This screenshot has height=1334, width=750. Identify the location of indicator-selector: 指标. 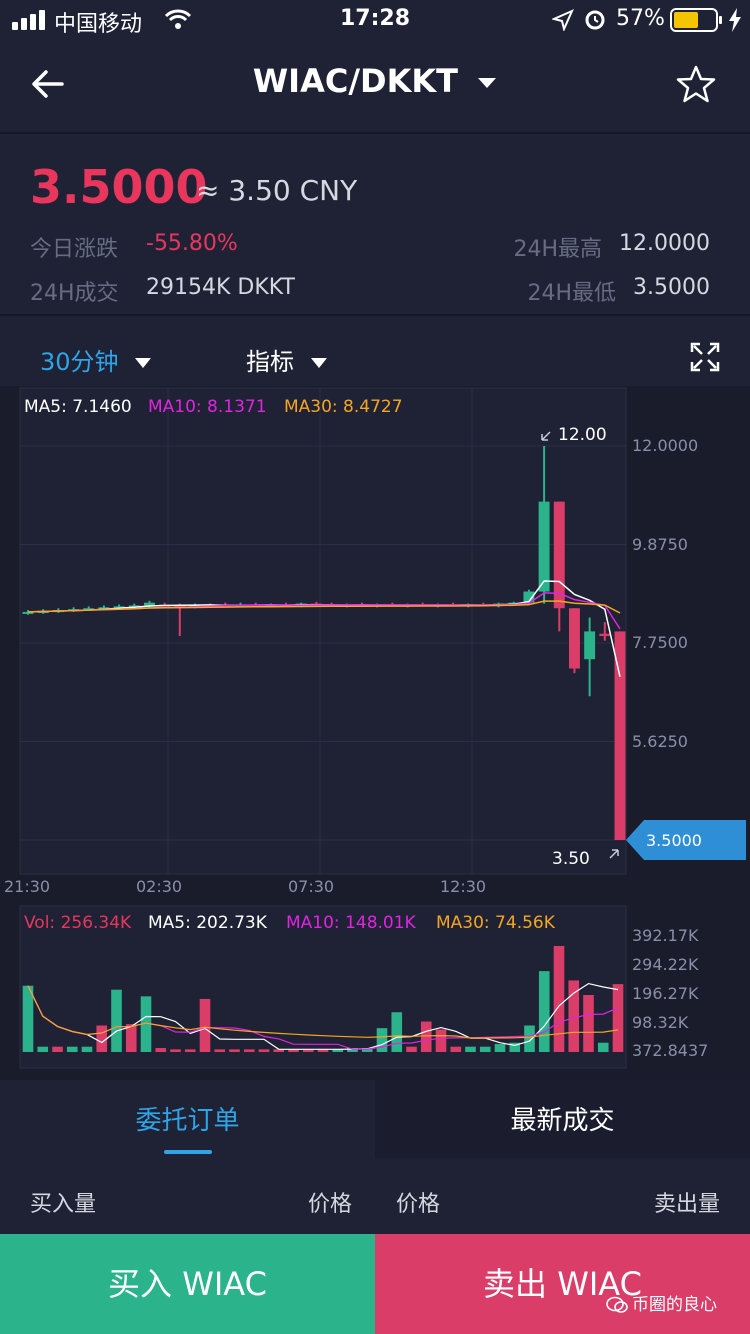
(287, 359).